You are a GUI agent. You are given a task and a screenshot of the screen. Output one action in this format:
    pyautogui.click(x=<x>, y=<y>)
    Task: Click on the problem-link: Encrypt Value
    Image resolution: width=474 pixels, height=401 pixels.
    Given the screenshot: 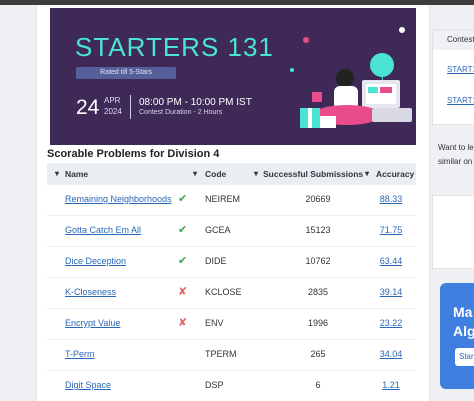 What is the action you would take?
    pyautogui.click(x=92, y=323)
    